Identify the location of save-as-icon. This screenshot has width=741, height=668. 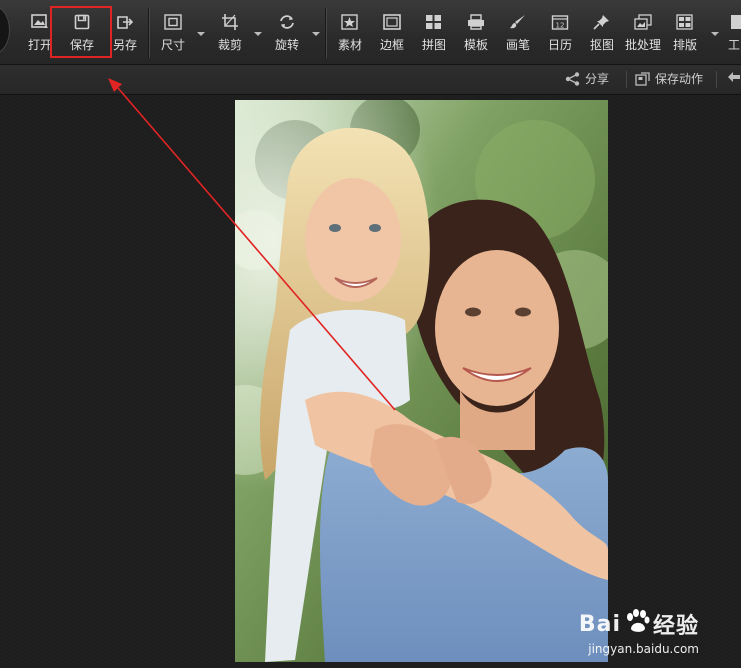
(125, 22).